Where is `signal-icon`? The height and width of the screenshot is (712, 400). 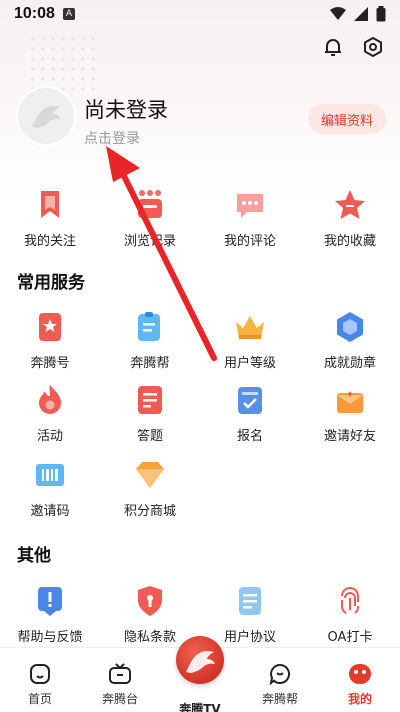
signal-icon is located at coordinates (361, 14).